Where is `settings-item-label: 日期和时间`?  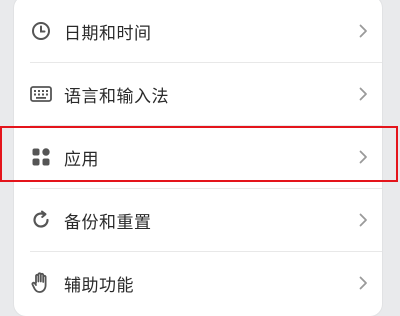
settings-item-label: 日期和时间 is located at coordinates (108, 33).